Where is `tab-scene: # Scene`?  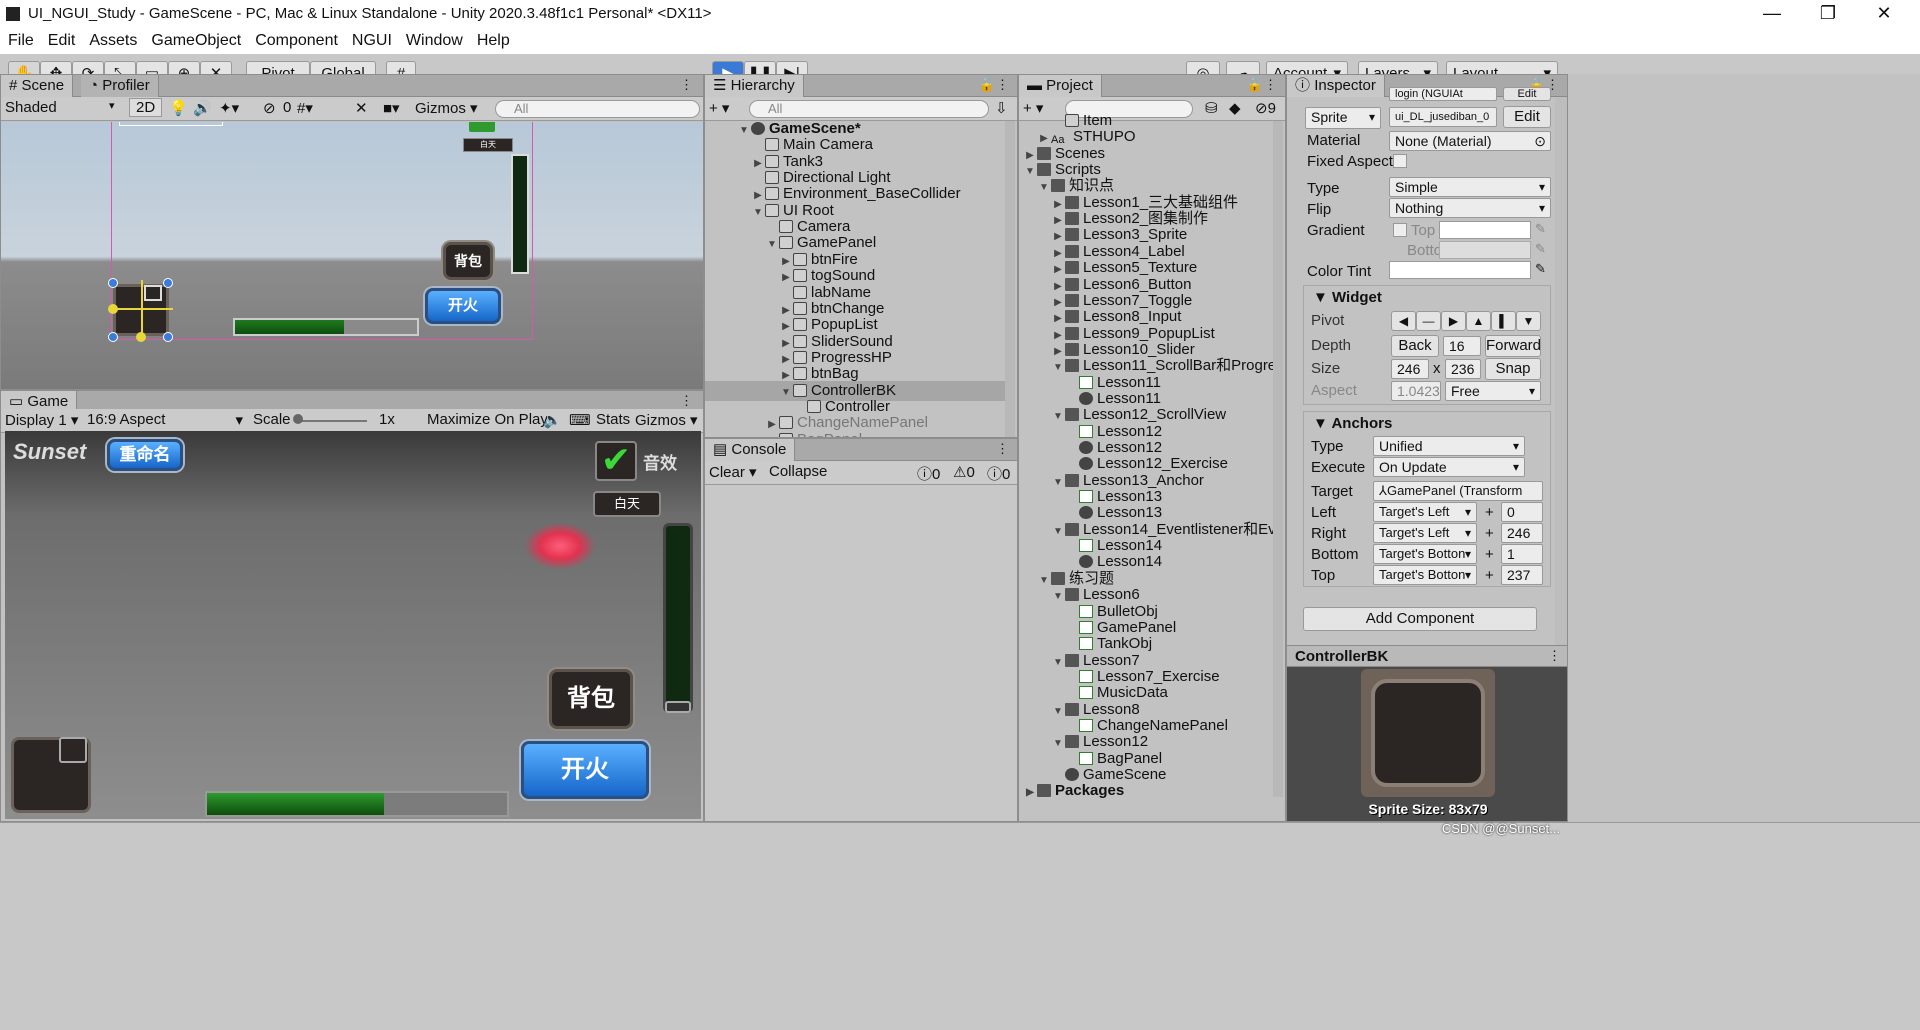
tab-scene: # Scene is located at coordinates (37, 86).